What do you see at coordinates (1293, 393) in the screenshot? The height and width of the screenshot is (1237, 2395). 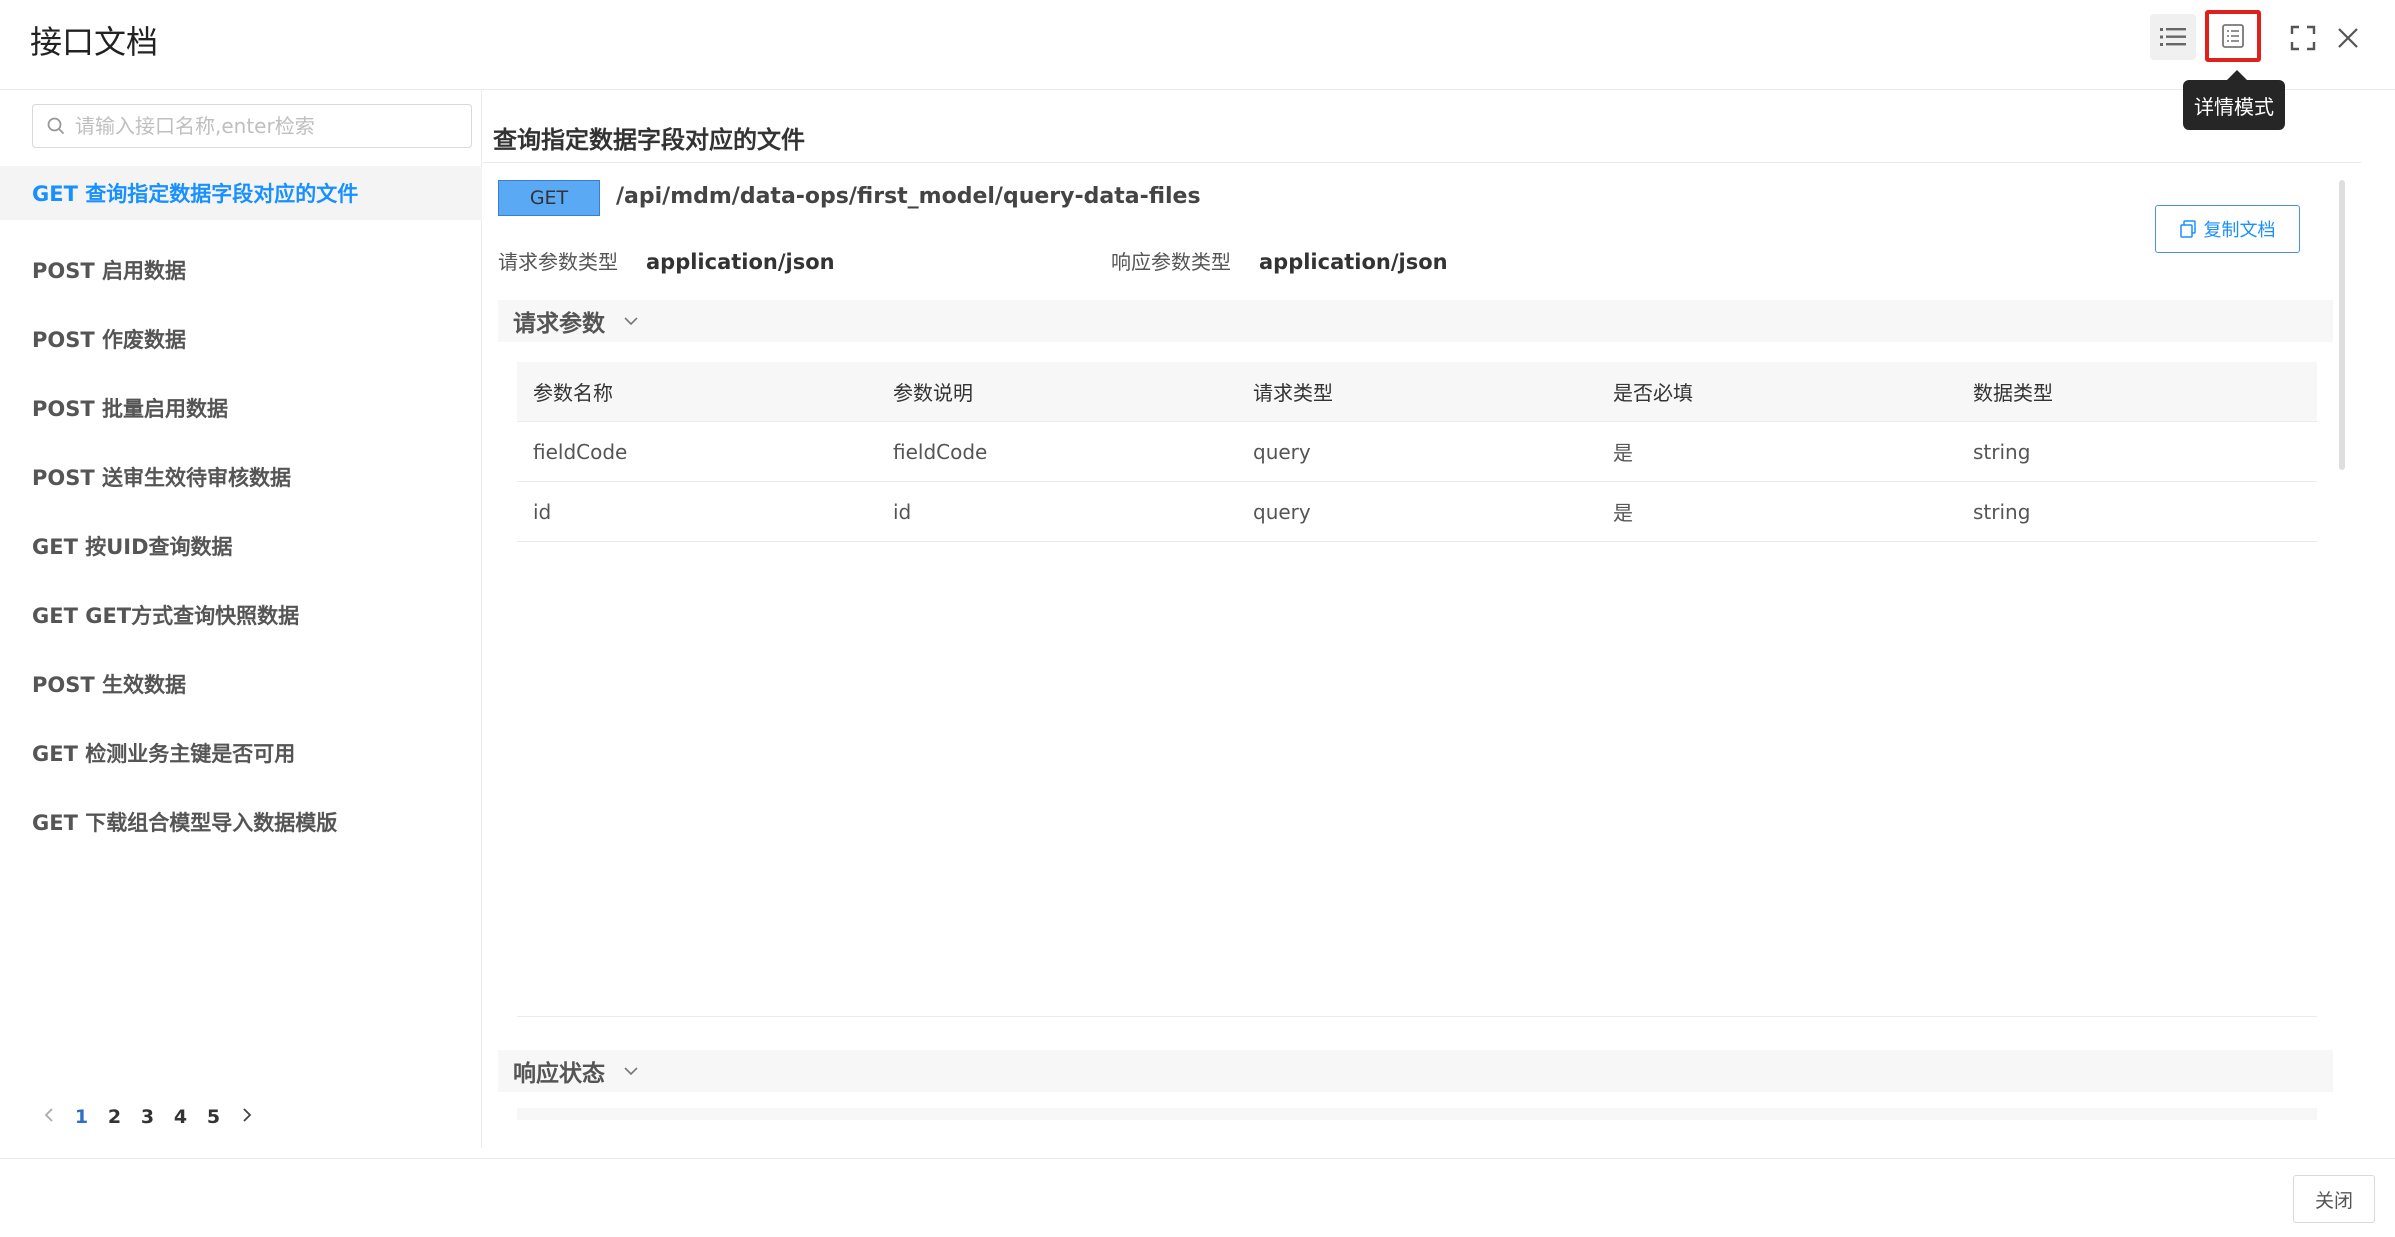 I see `column-header: 请求类型` at bounding box center [1293, 393].